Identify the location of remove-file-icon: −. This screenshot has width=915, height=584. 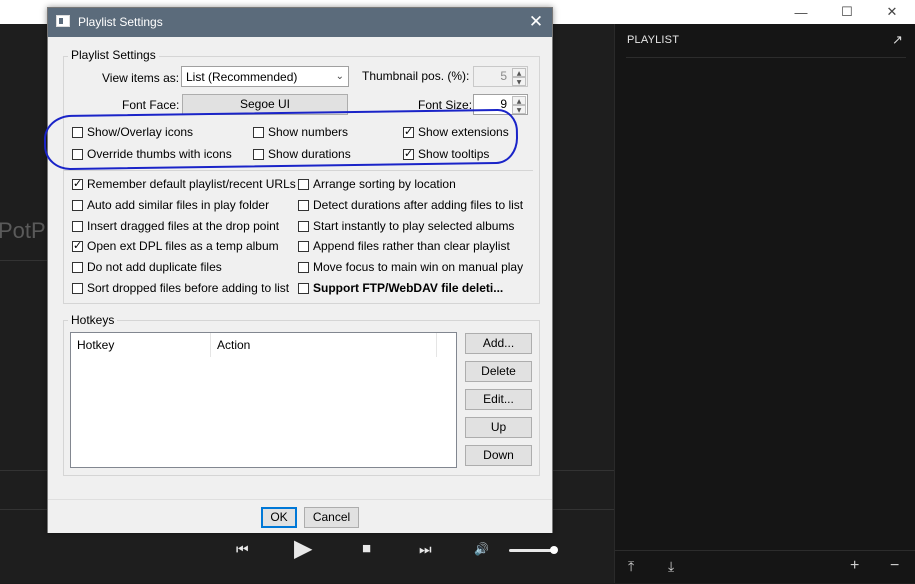
(894, 566).